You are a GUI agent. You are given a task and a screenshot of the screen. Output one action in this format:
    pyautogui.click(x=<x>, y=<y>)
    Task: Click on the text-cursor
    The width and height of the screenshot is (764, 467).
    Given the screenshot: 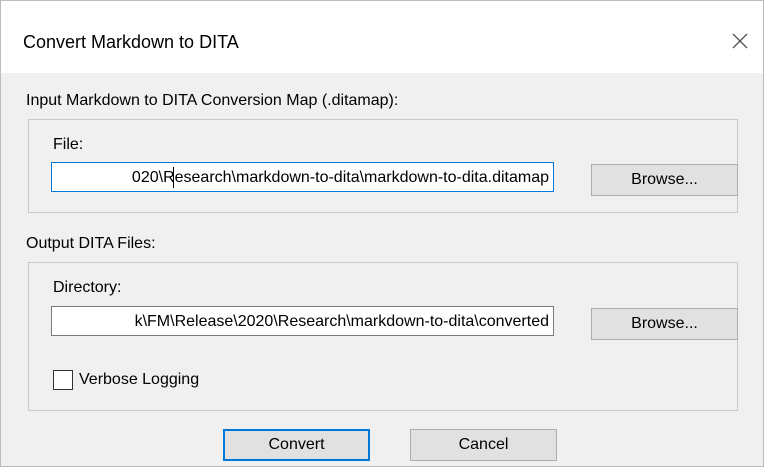 What is the action you would take?
    pyautogui.click(x=173, y=177)
    